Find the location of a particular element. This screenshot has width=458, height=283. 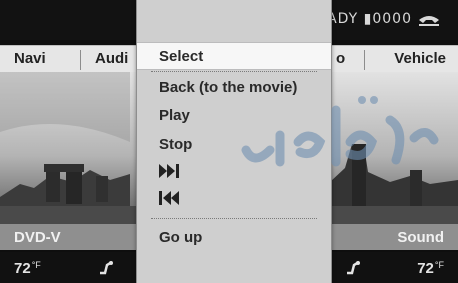

right-temperature-unit: °F is located at coordinates (439, 265).